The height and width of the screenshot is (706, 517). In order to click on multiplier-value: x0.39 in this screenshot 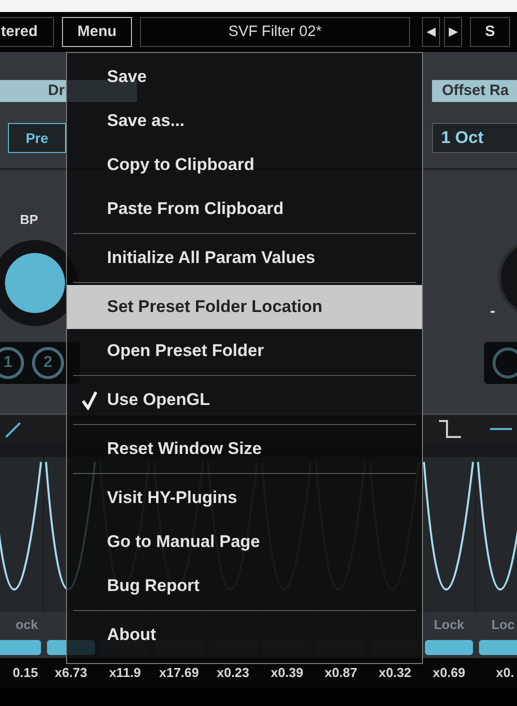, I will do `click(287, 673)`.